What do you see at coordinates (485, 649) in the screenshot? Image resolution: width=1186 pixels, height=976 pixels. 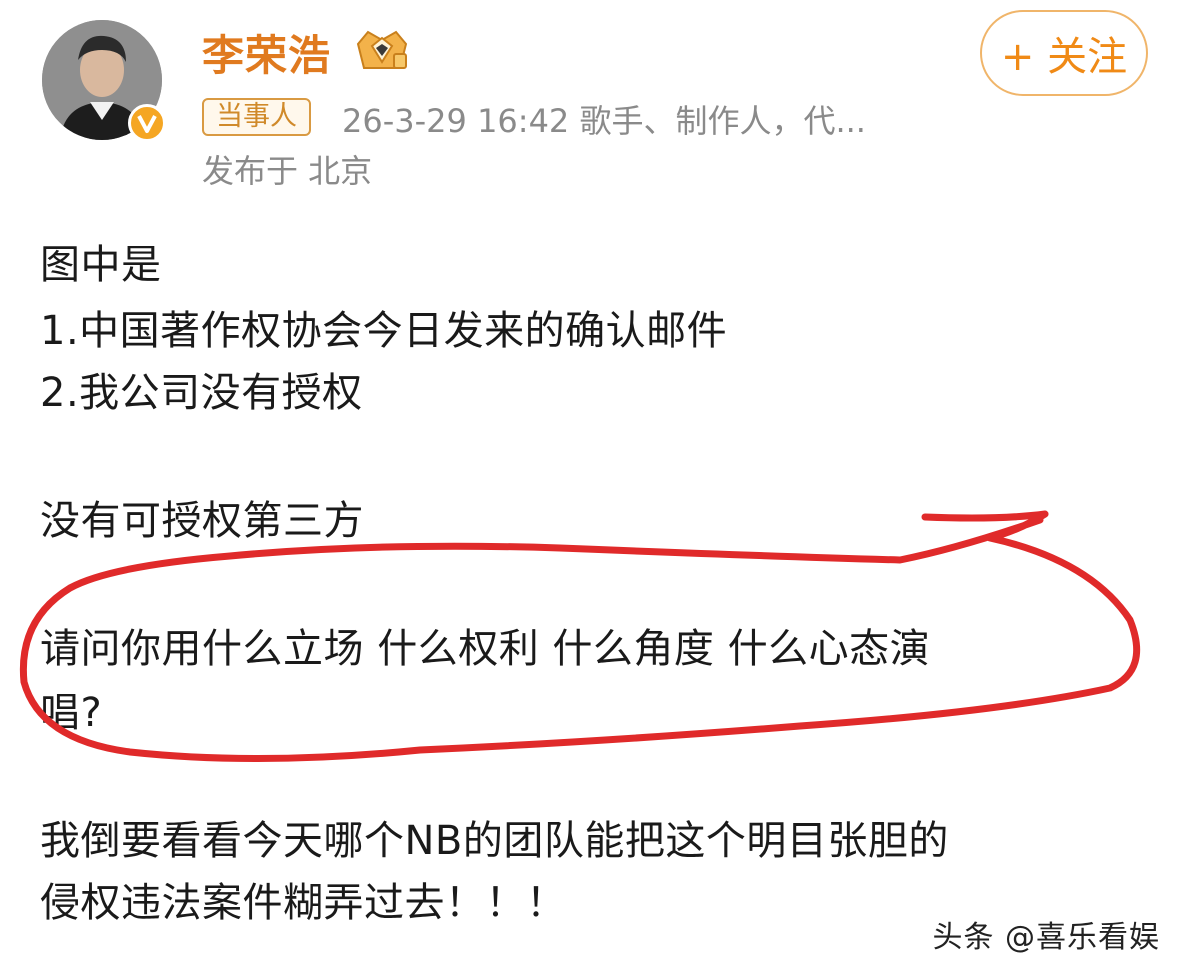 I see `post-text-line: 请问你用什么立场 什么权利 什么角度 什么心态演` at bounding box center [485, 649].